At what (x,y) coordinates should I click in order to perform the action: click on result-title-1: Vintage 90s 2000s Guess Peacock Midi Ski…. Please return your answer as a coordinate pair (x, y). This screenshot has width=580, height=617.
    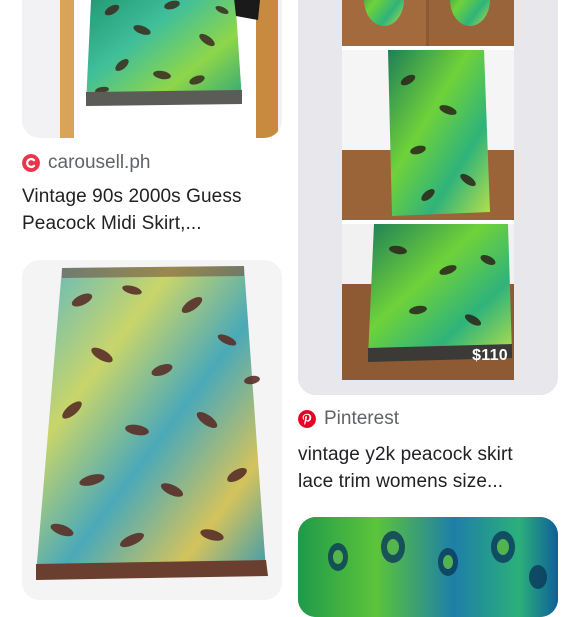
    Looking at the image, I should click on (153, 210).